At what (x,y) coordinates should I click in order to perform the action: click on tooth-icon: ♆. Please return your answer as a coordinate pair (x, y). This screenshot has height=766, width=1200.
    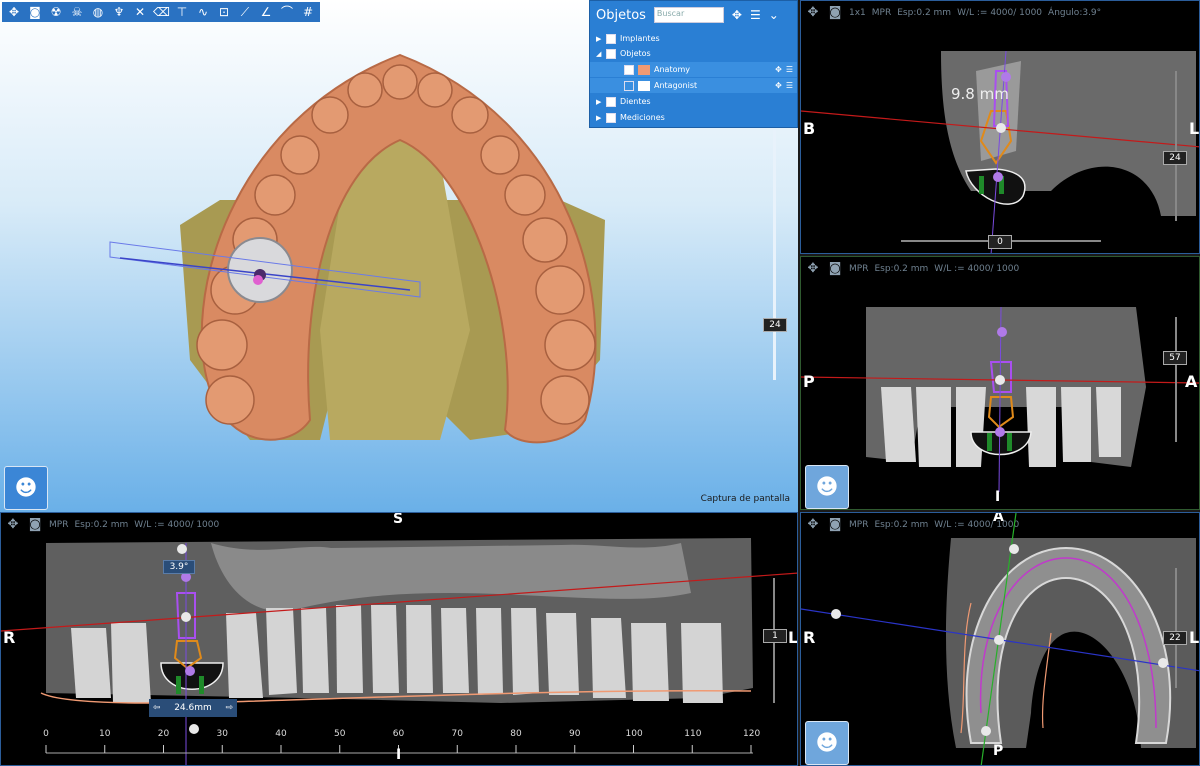
    Looking at the image, I should click on (119, 12).